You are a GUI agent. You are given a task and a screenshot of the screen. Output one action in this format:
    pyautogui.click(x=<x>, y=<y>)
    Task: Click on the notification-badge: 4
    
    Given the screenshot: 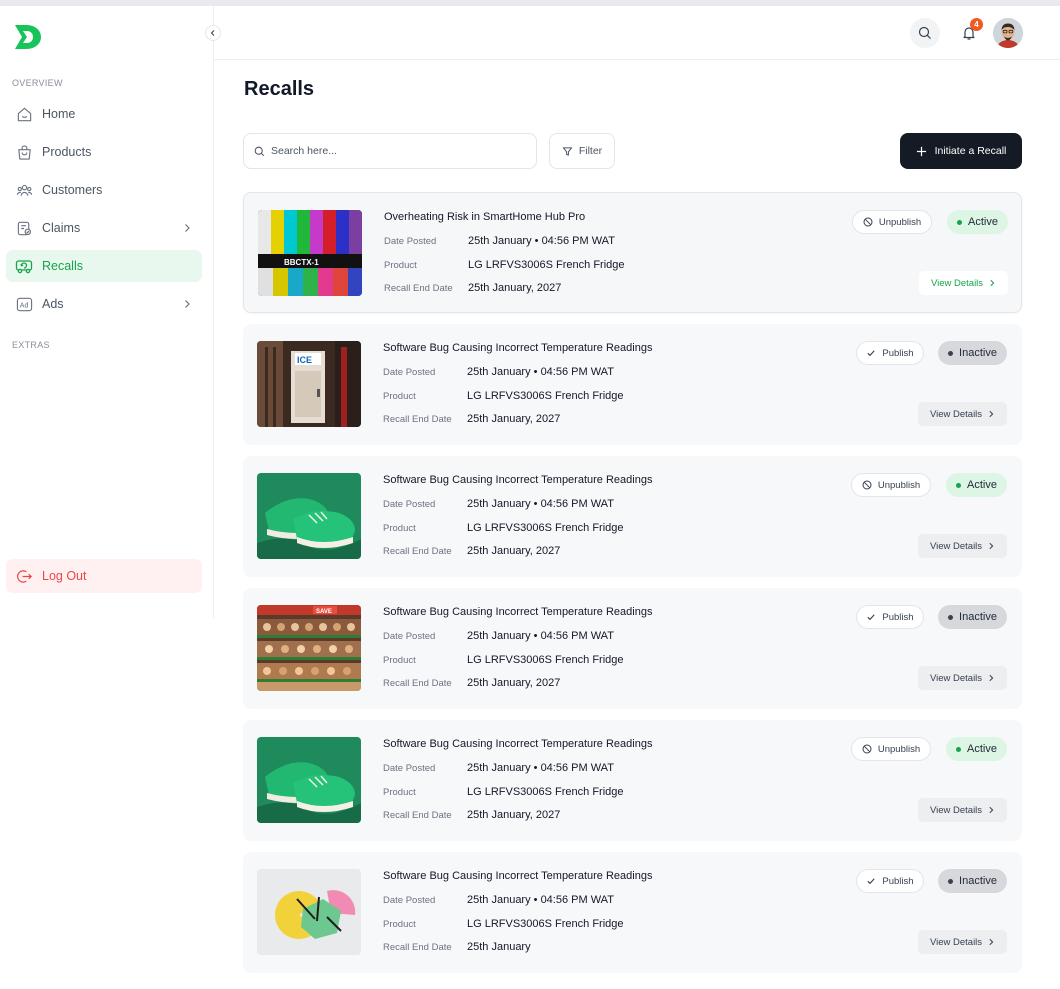 What is the action you would take?
    pyautogui.click(x=976, y=24)
    